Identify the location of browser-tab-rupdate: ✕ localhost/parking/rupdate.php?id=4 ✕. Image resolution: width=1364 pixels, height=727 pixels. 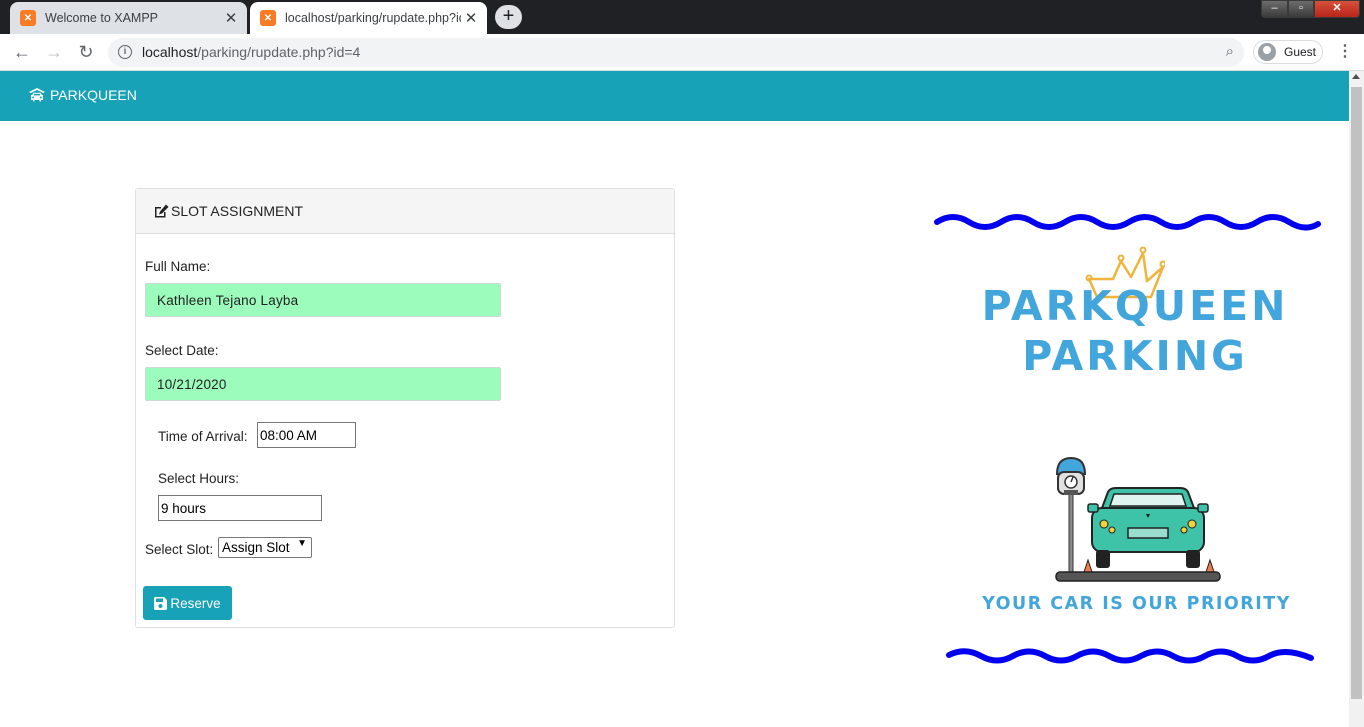
(368, 18).